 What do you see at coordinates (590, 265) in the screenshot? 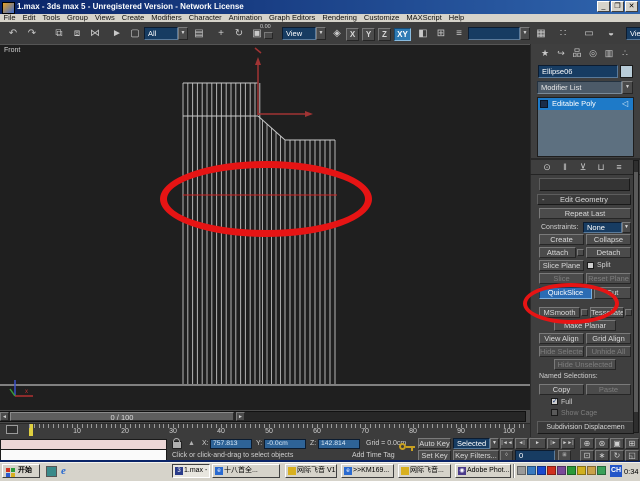
I see `split-checkbox` at bounding box center [590, 265].